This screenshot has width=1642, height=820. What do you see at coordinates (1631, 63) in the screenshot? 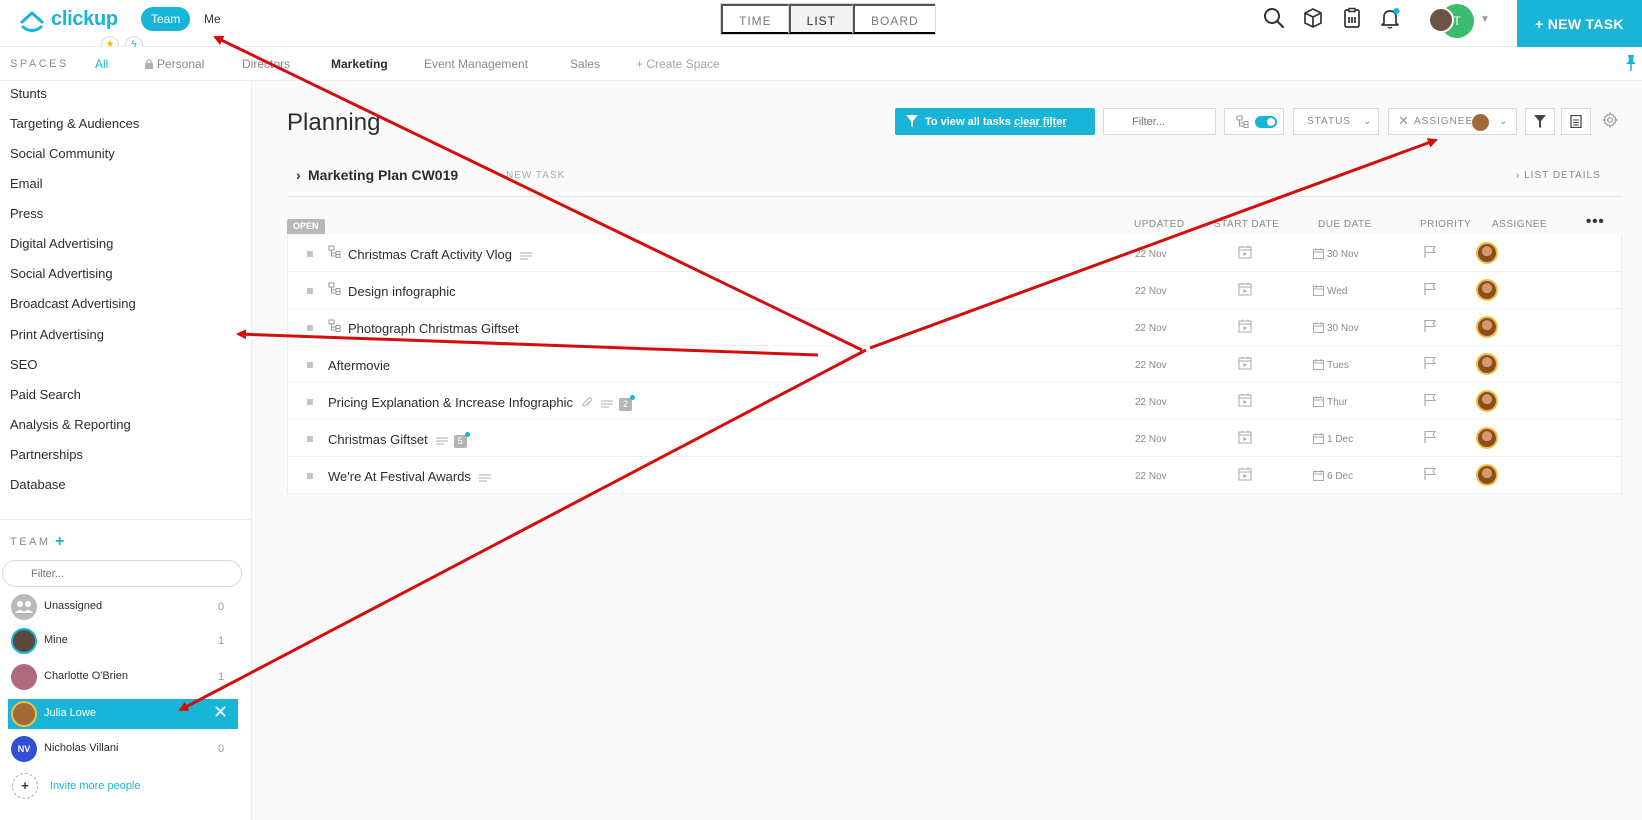
I see `pin-icon` at bounding box center [1631, 63].